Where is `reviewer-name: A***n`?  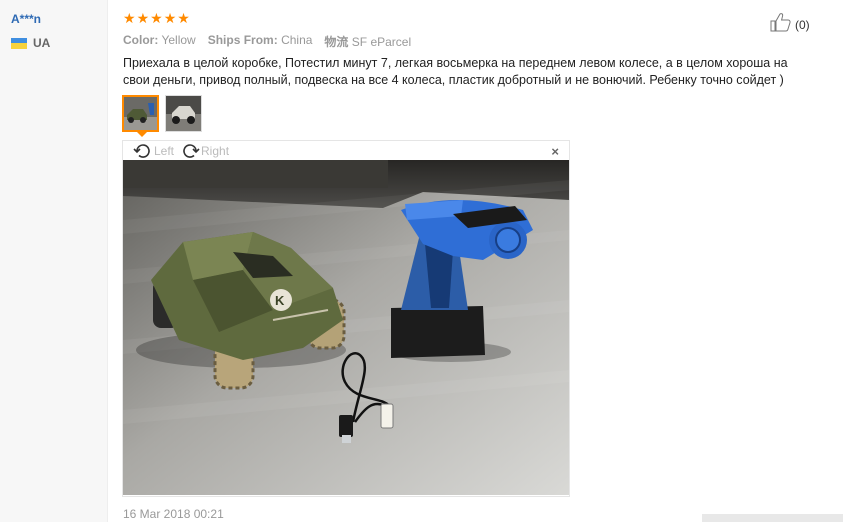
reviewer-name: A***n is located at coordinates (26, 19).